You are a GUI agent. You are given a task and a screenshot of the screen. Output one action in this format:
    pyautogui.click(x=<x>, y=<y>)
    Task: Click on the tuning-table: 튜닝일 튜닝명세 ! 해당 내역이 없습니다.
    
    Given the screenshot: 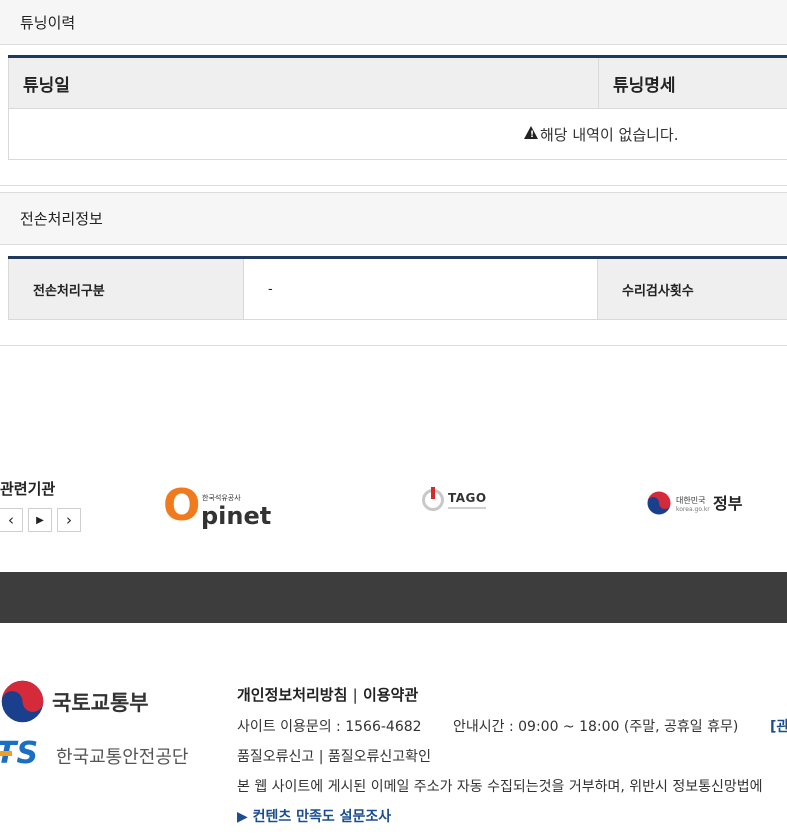 What is the action you would take?
    pyautogui.click(x=397, y=109)
    